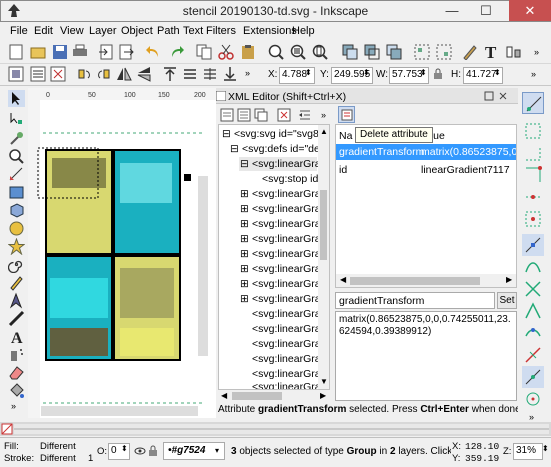  What do you see at coordinates (533, 74) in the screenshot?
I see `toolbar2-more-icon: »` at bounding box center [533, 74].